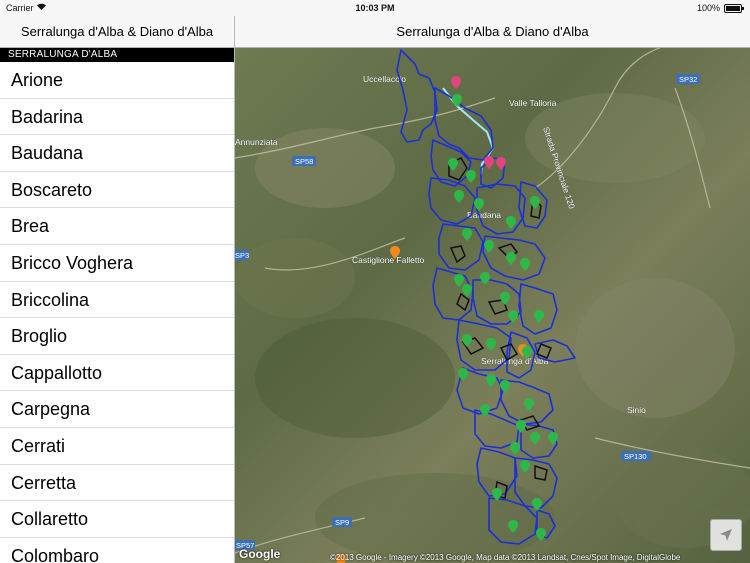  I want to click on battery-percent: 100%, so click(708, 8).